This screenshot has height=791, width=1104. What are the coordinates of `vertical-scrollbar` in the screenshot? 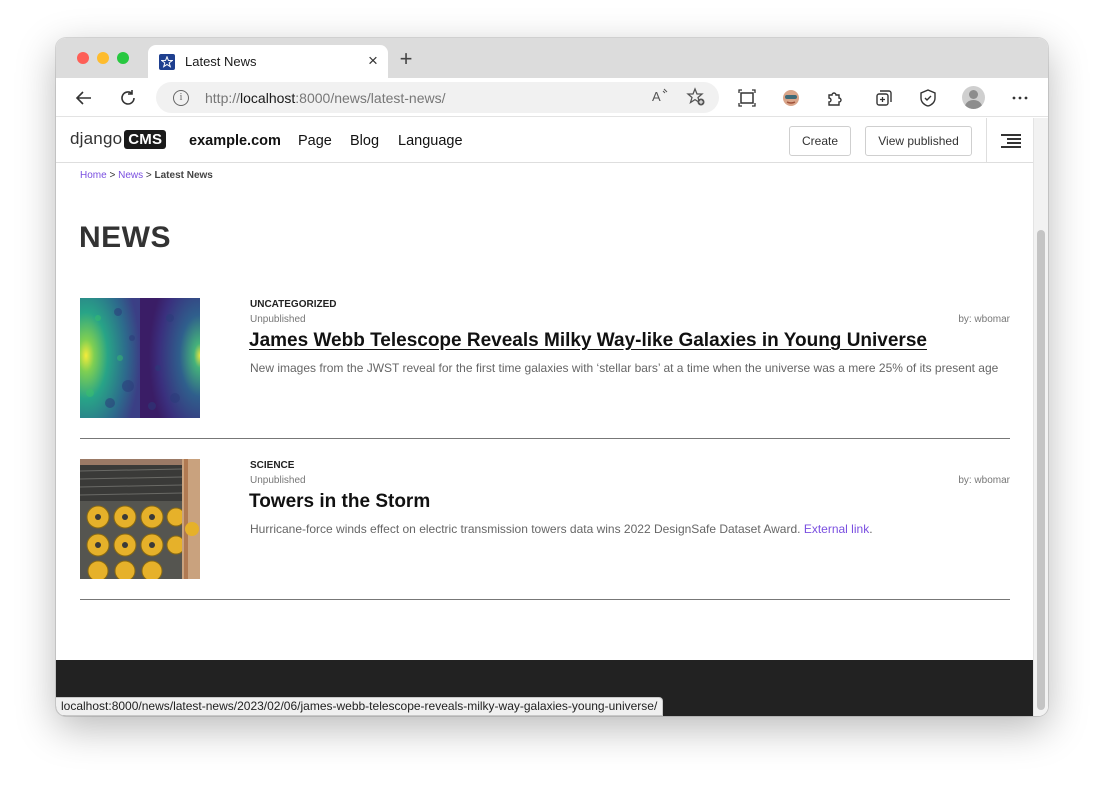 It's located at (1040, 417).